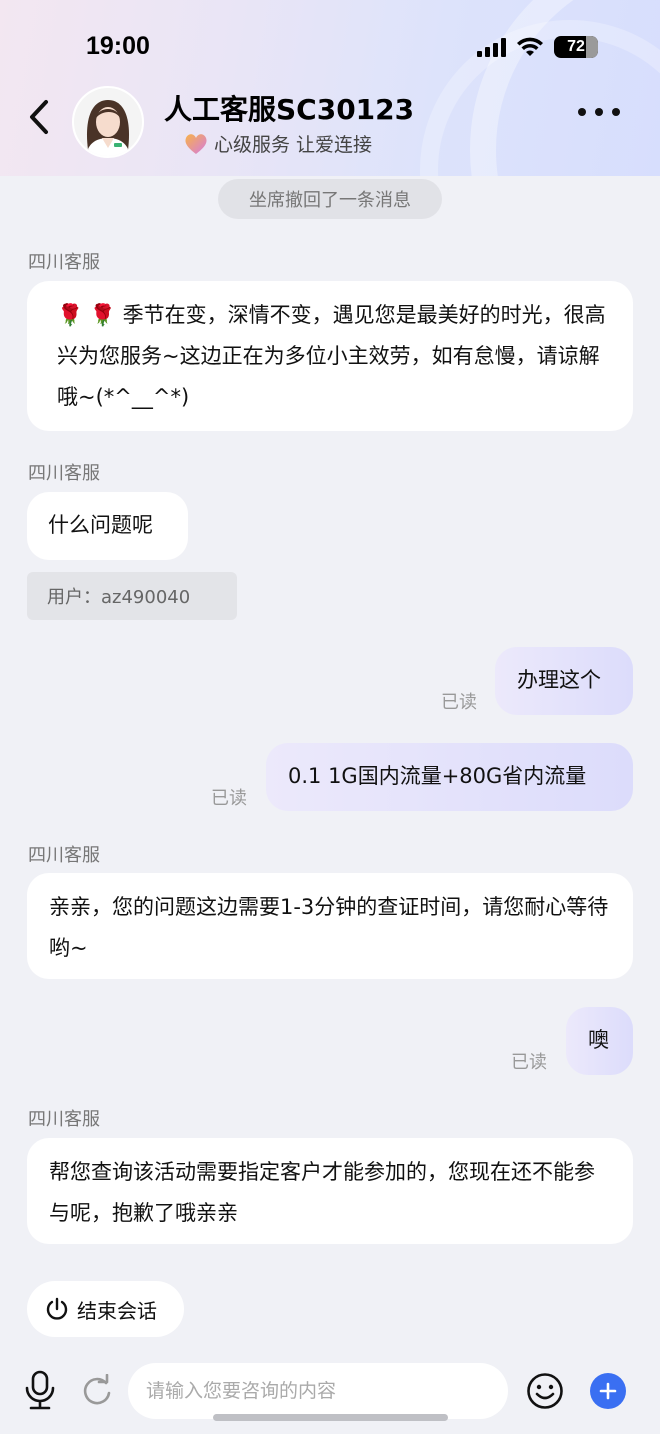 This screenshot has height=1434, width=660. I want to click on incoming-message: 帮您查询该活动需要指定客户才能参加的，您现在还不能参与呢，抱歉了哦亲亲, so click(330, 1191).